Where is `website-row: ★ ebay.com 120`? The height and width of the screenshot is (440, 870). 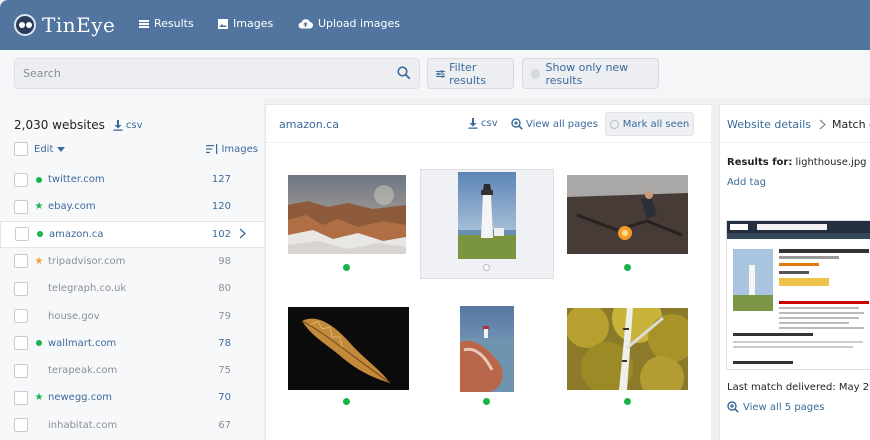 website-row: ★ ebay.com 120 is located at coordinates (132, 206).